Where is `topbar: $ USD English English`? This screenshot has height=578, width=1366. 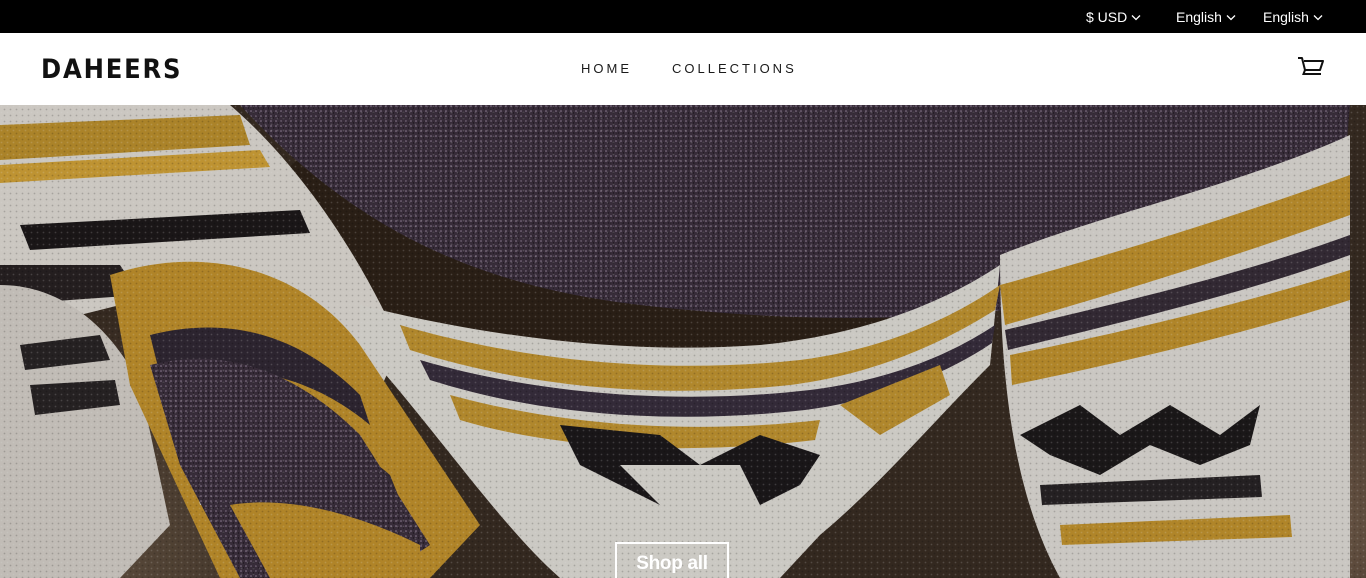 topbar: $ USD English English is located at coordinates (683, 16).